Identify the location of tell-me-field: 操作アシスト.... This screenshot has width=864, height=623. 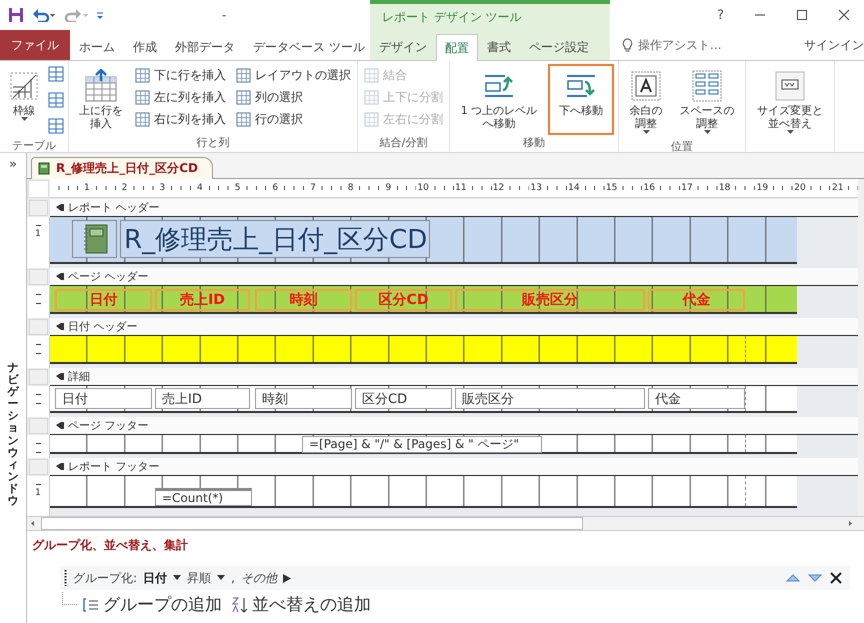
(672, 45).